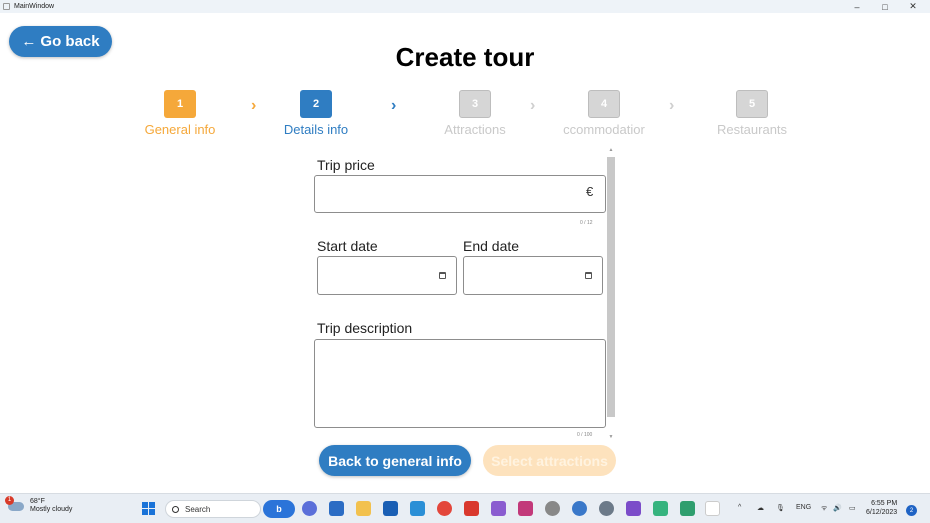  Describe the element at coordinates (611, 287) in the screenshot. I see `scrollbar-thumb` at that location.